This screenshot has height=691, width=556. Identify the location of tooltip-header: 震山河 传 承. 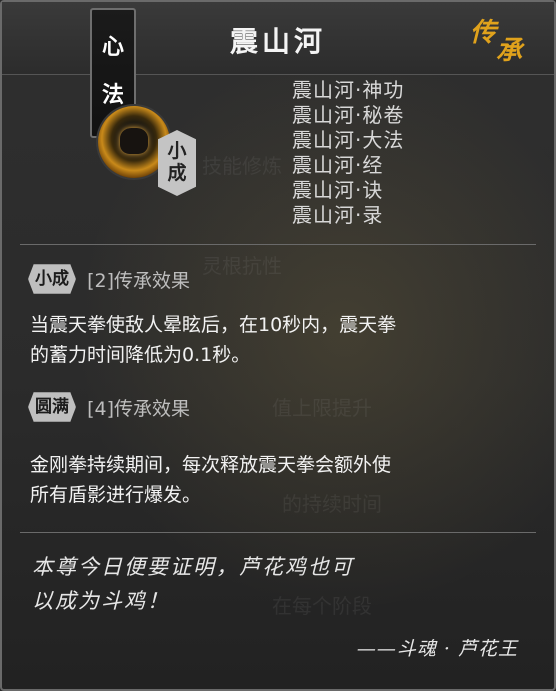
(278, 38).